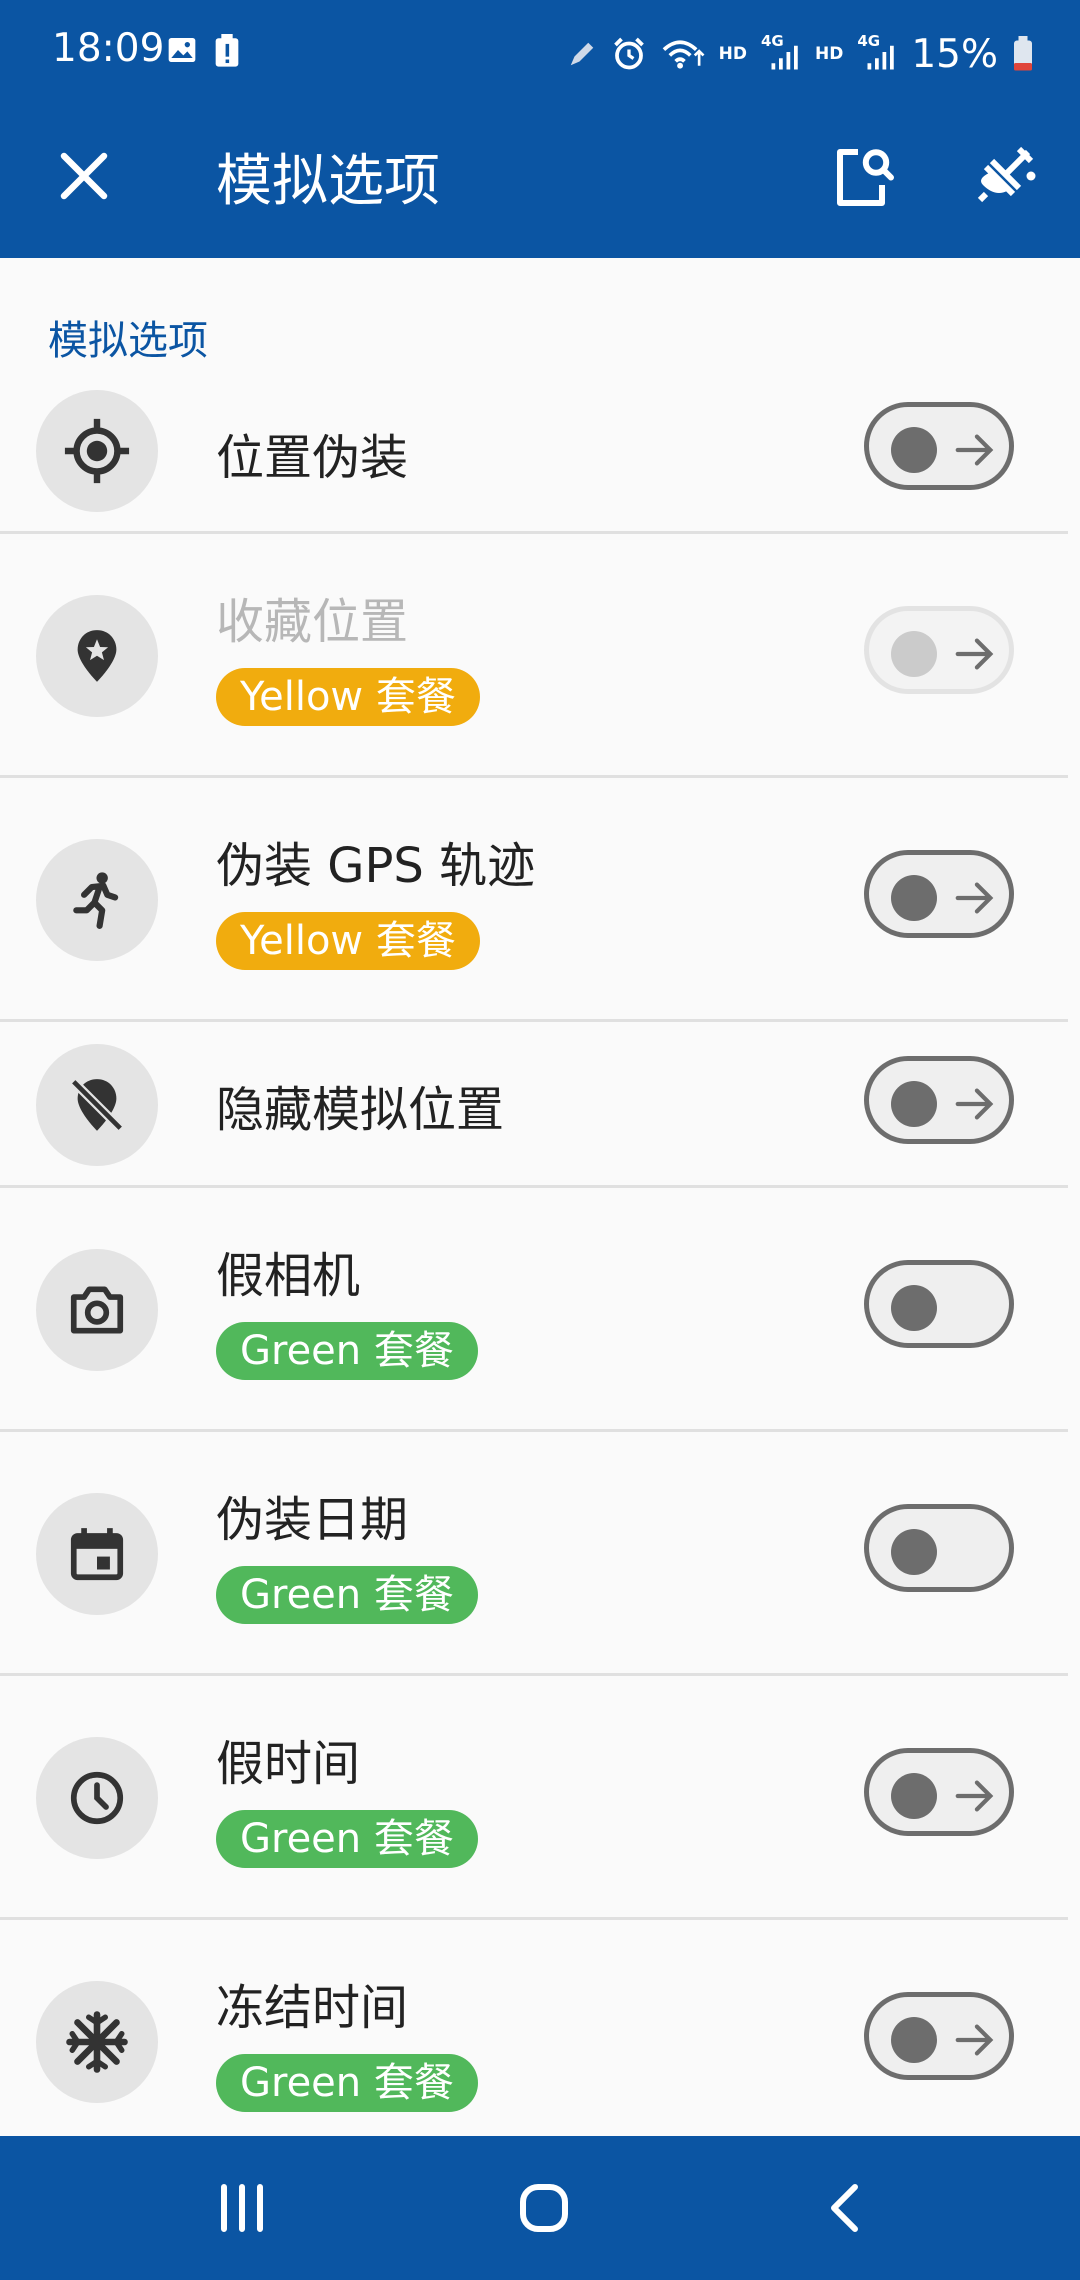 The width and height of the screenshot is (1080, 2280). Describe the element at coordinates (581, 54) in the screenshot. I see `pen-icon` at that location.